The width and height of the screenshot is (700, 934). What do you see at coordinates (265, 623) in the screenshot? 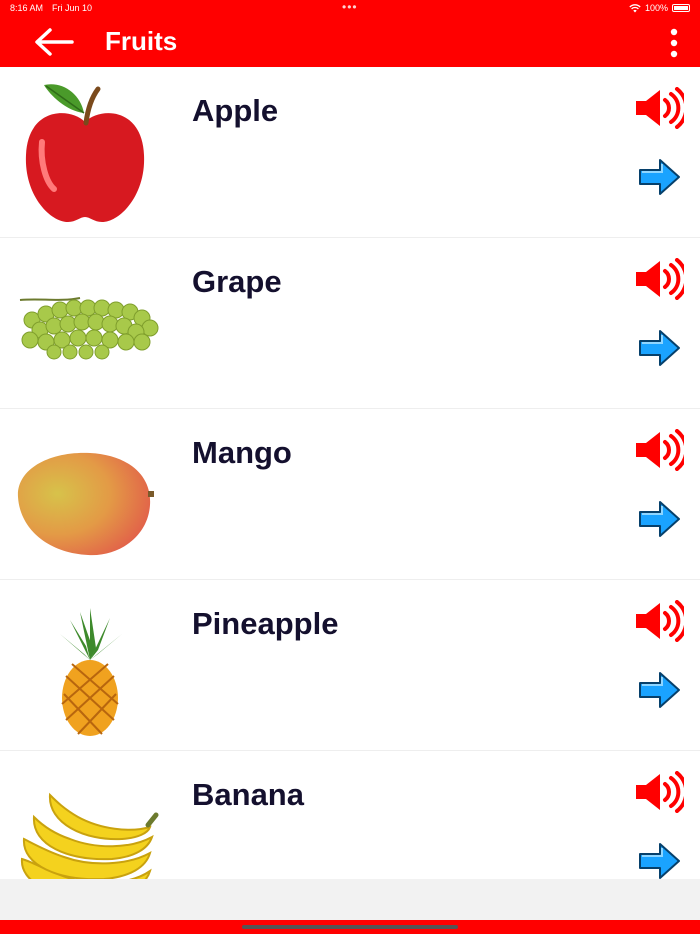
I see `fruit-name: Pineapple` at bounding box center [265, 623].